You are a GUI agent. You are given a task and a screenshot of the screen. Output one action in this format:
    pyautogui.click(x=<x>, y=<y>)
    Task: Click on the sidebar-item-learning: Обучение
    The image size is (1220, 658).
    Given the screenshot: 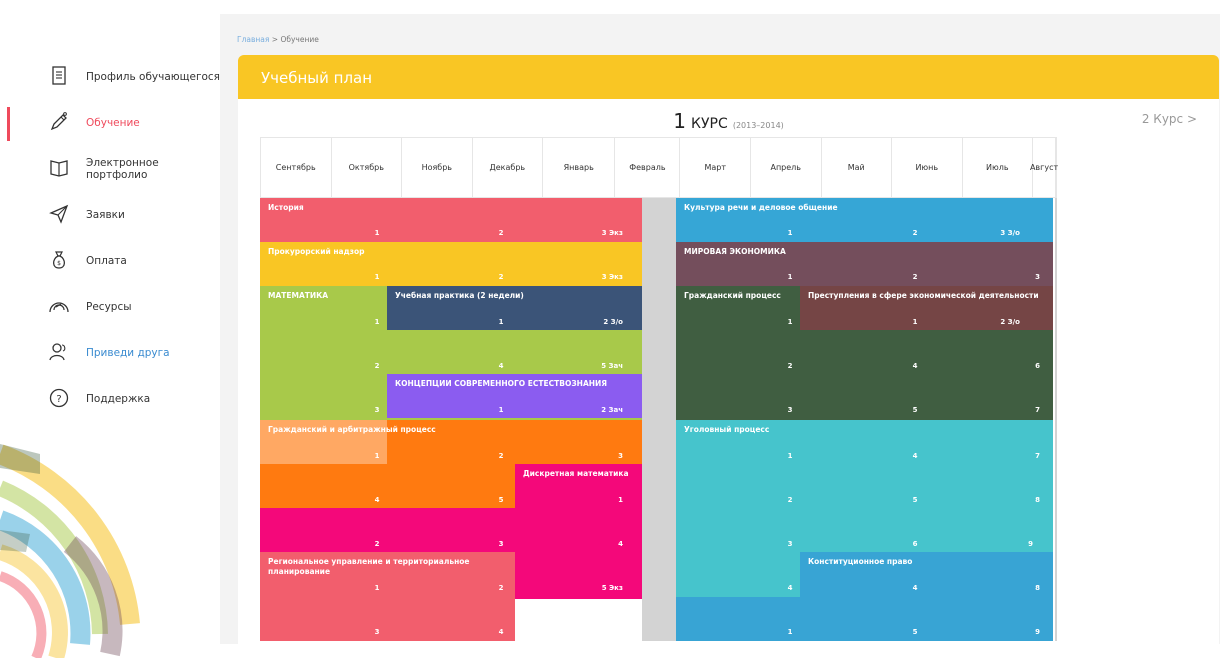 What is the action you would take?
    pyautogui.click(x=110, y=123)
    